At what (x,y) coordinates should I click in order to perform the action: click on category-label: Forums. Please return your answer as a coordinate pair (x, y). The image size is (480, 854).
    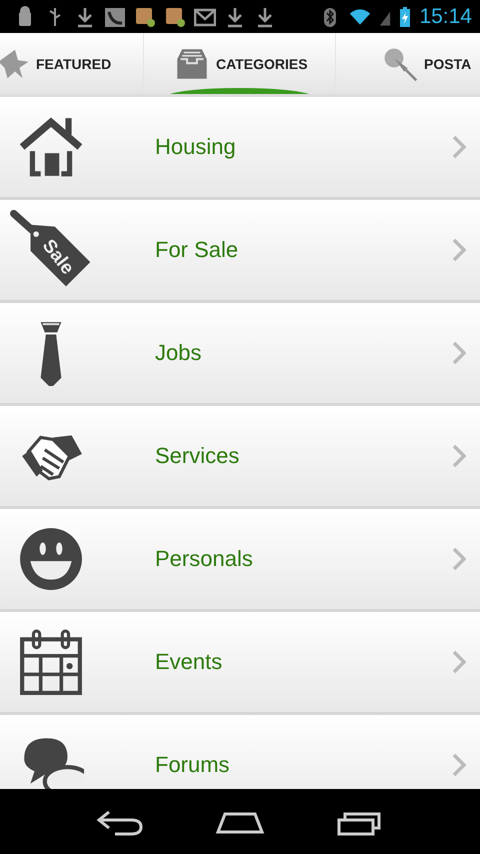
    Looking at the image, I should click on (193, 765).